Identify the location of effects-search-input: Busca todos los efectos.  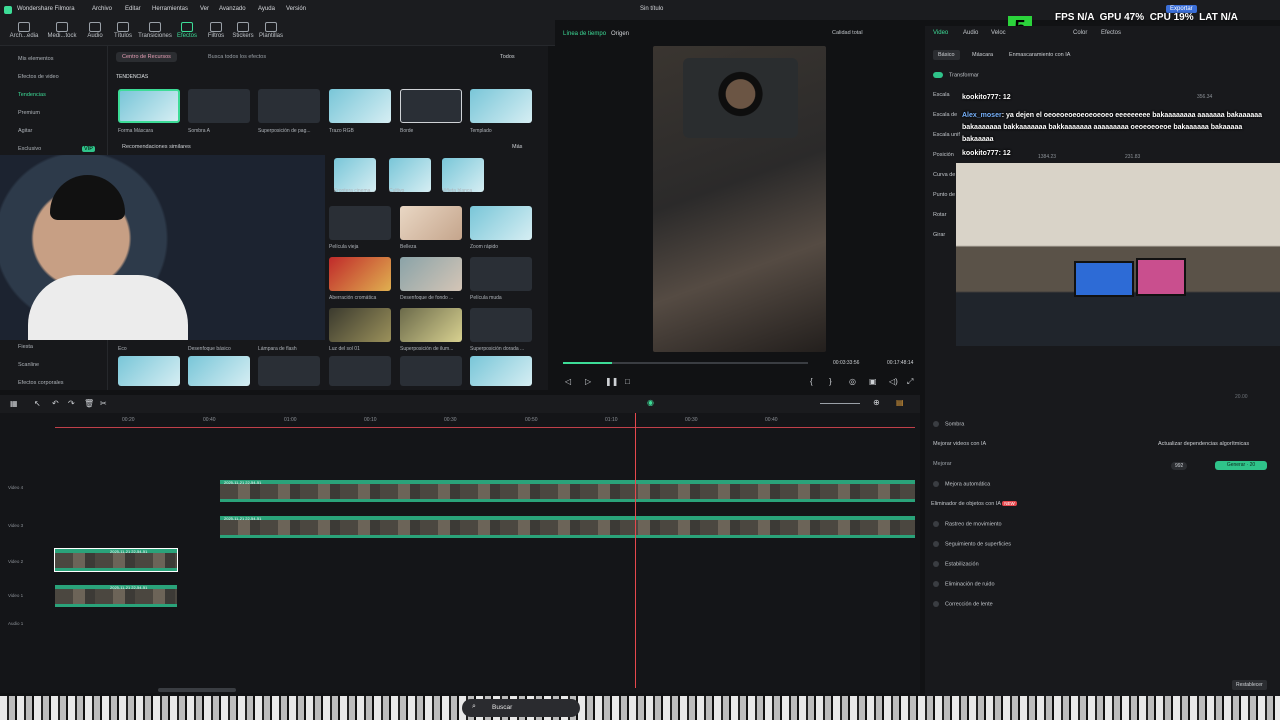
(237, 57).